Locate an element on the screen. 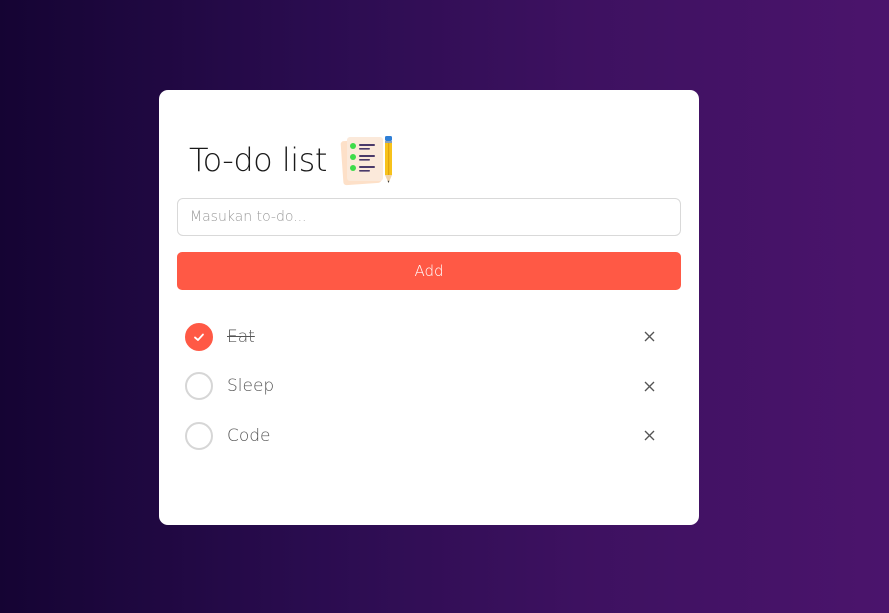 The height and width of the screenshot is (613, 889). todo-list: Eat Sleep Code is located at coordinates (425, 386).